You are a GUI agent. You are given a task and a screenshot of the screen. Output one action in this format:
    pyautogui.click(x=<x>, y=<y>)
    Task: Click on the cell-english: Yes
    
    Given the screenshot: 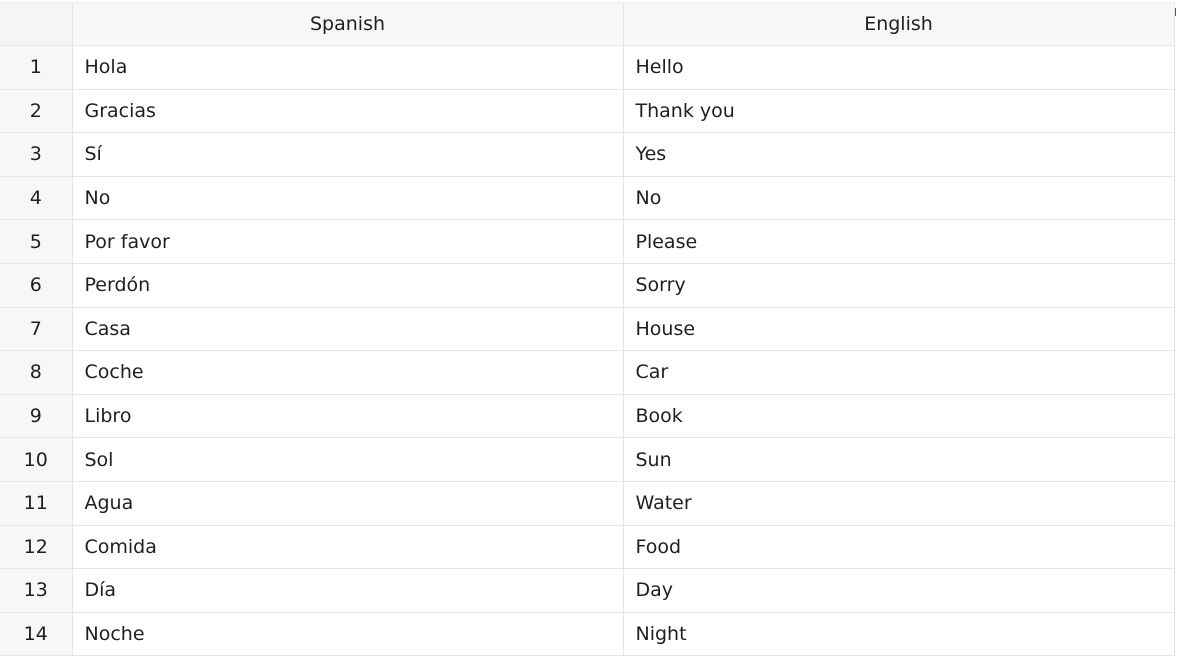 What is the action you would take?
    pyautogui.click(x=898, y=154)
    